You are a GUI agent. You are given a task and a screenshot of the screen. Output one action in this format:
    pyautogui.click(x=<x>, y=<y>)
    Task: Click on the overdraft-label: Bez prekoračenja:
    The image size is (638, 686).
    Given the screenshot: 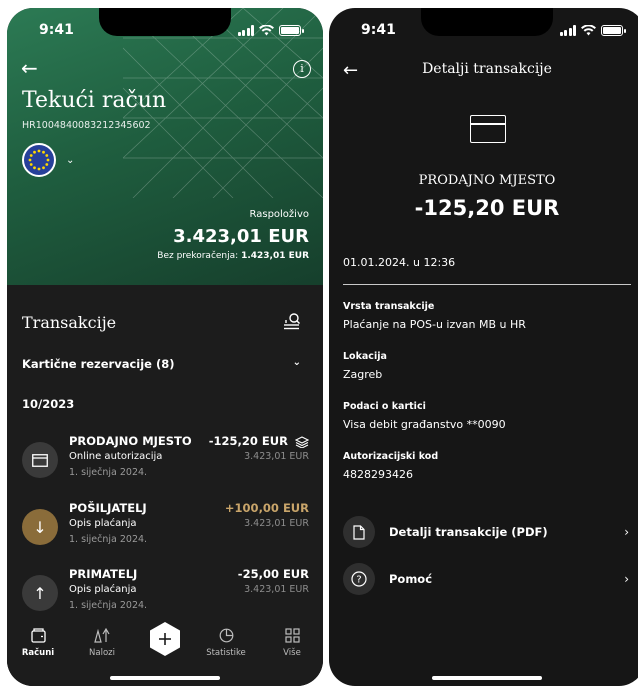 What is the action you would take?
    pyautogui.click(x=198, y=256)
    